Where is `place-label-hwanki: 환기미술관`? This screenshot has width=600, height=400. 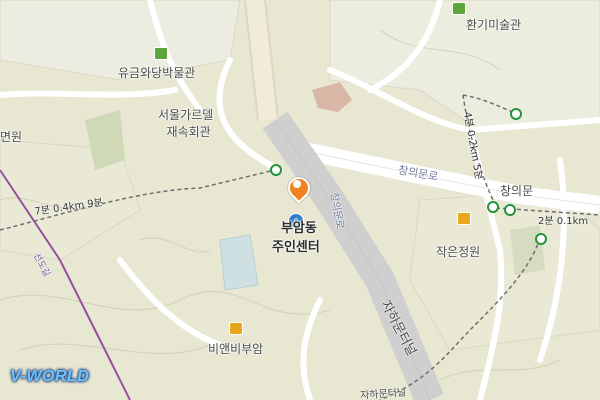
place-label-hwanki: 환기미술관 is located at coordinates (493, 24).